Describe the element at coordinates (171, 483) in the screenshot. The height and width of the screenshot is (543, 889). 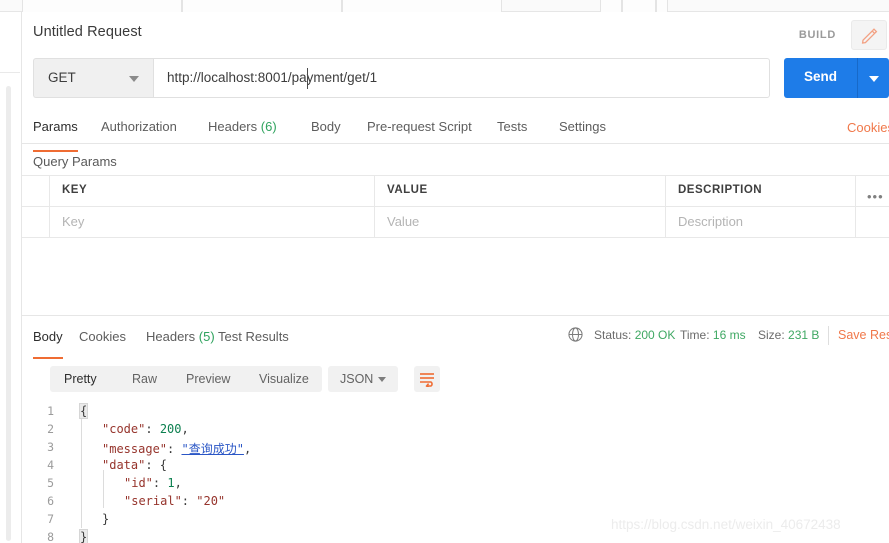
I see `json-number: 1` at that location.